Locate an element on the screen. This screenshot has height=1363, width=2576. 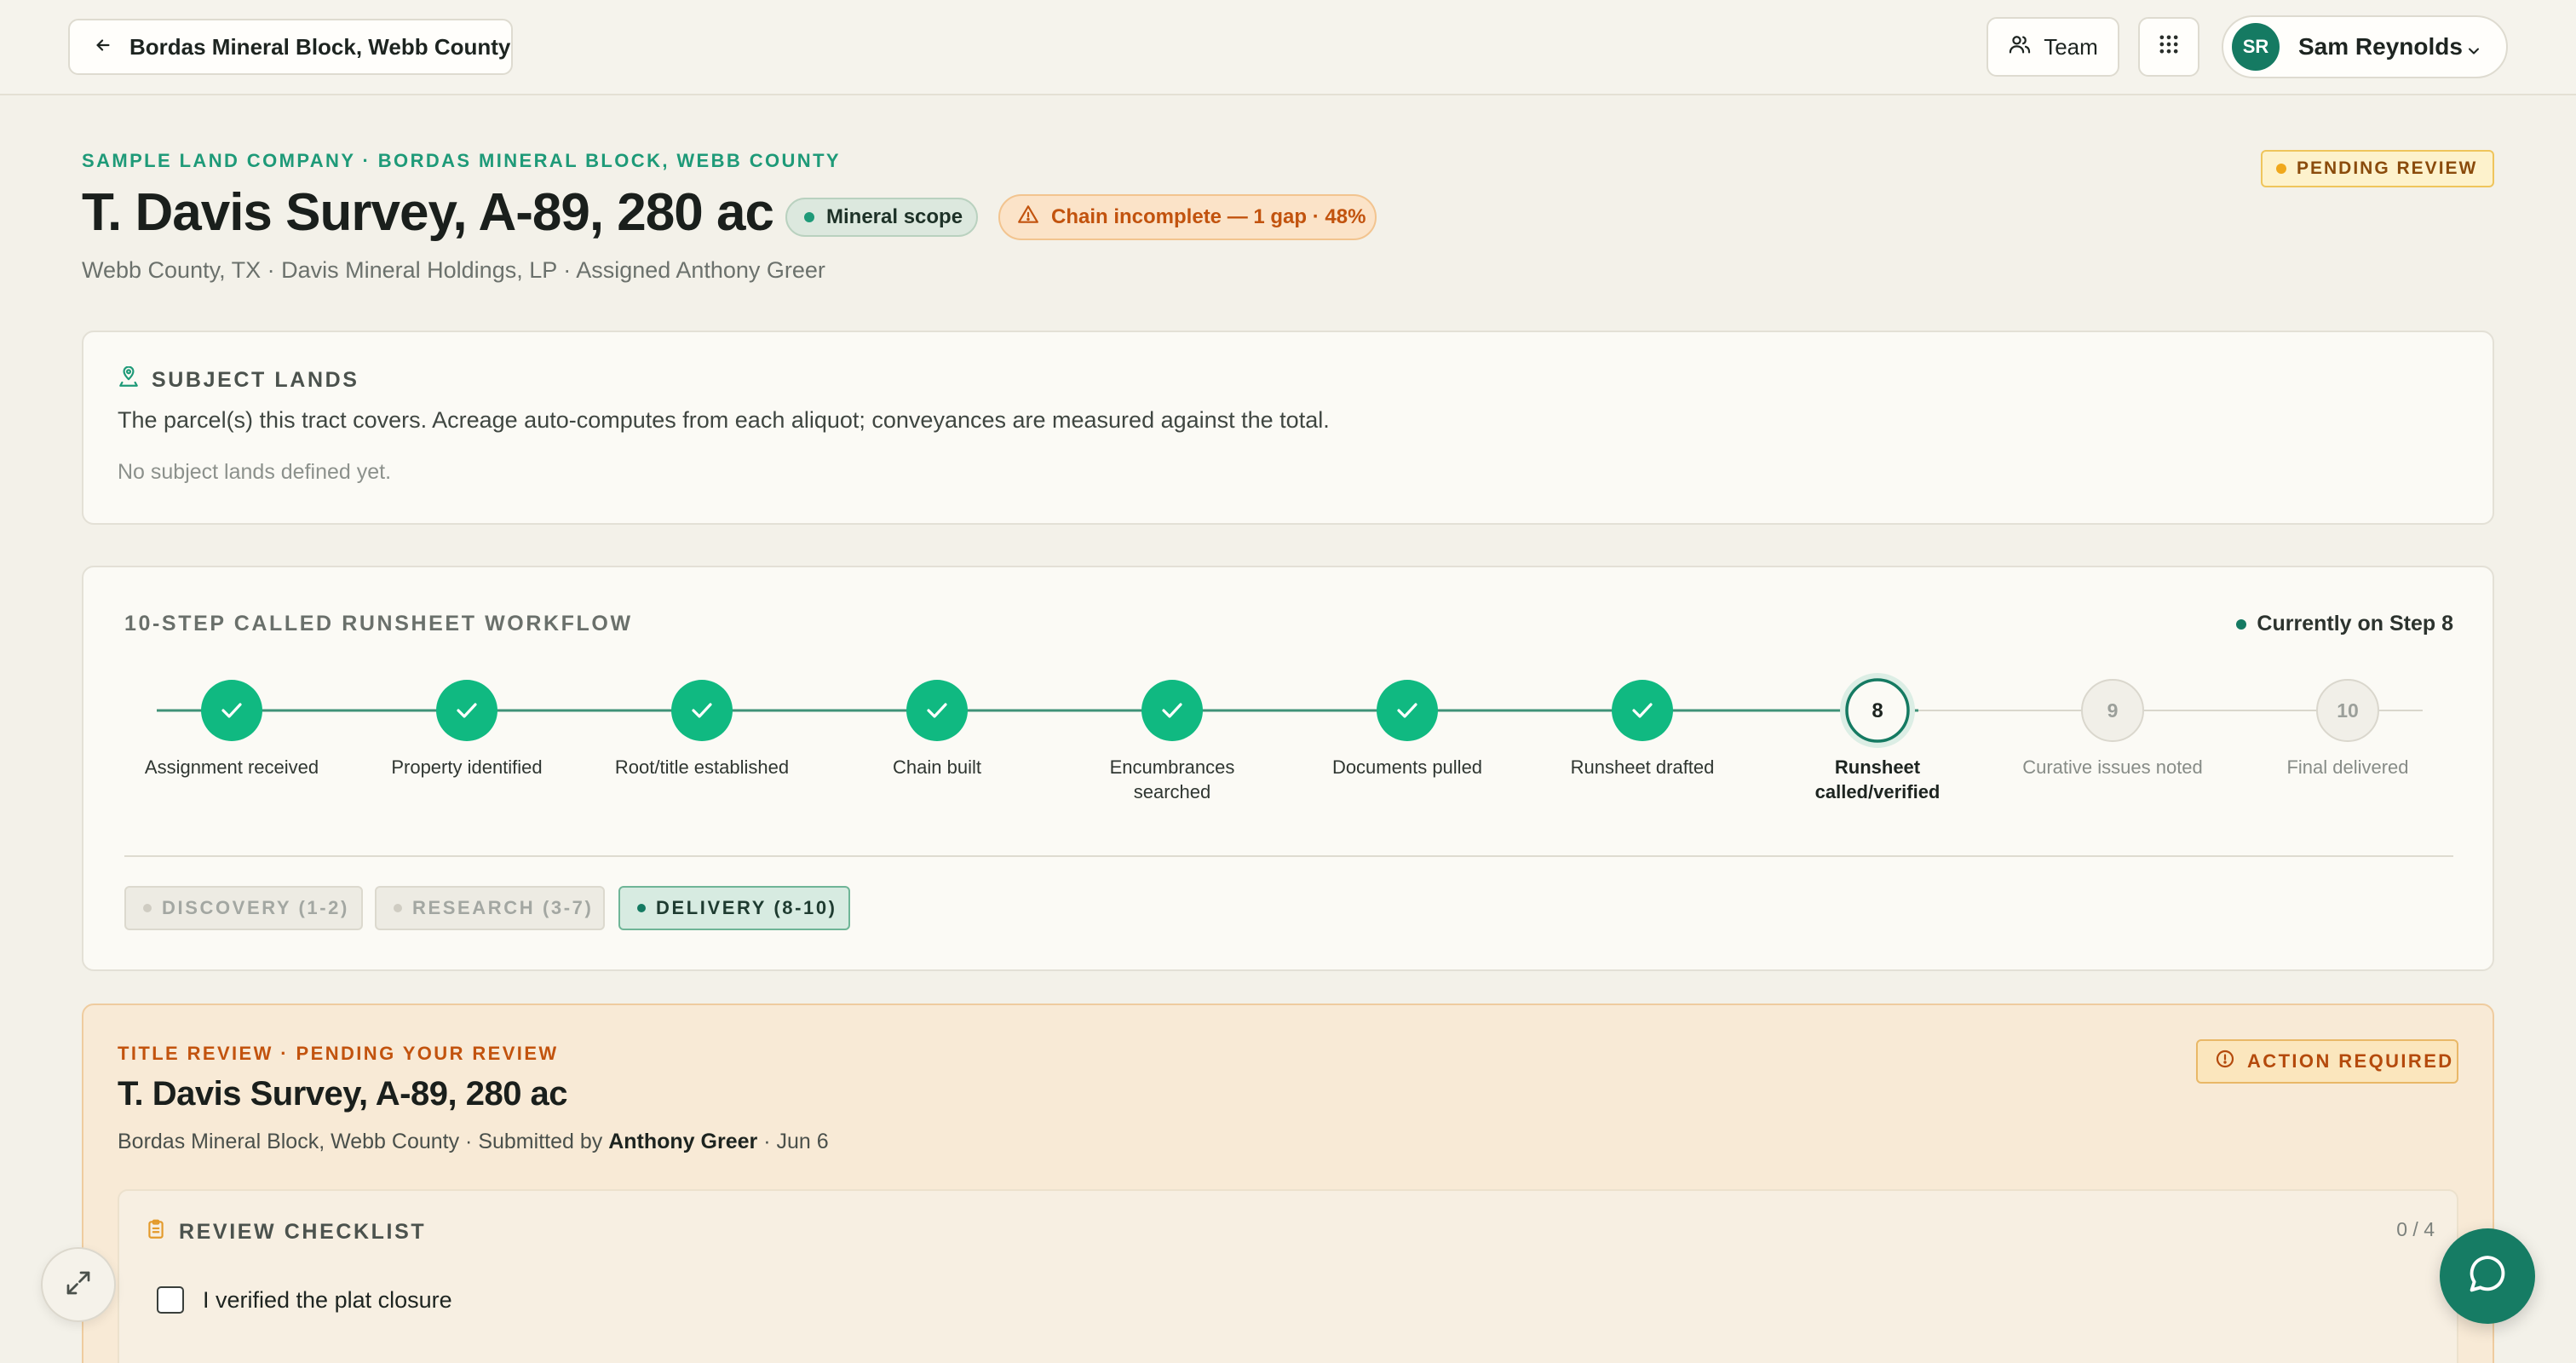
clipboard-icon is located at coordinates (156, 1232).